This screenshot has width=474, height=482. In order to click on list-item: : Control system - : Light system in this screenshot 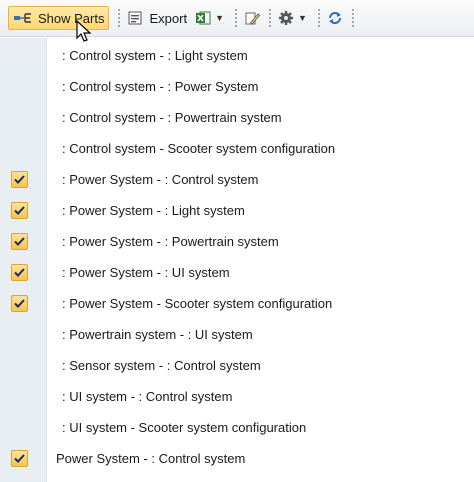, I will do `click(237, 55)`.